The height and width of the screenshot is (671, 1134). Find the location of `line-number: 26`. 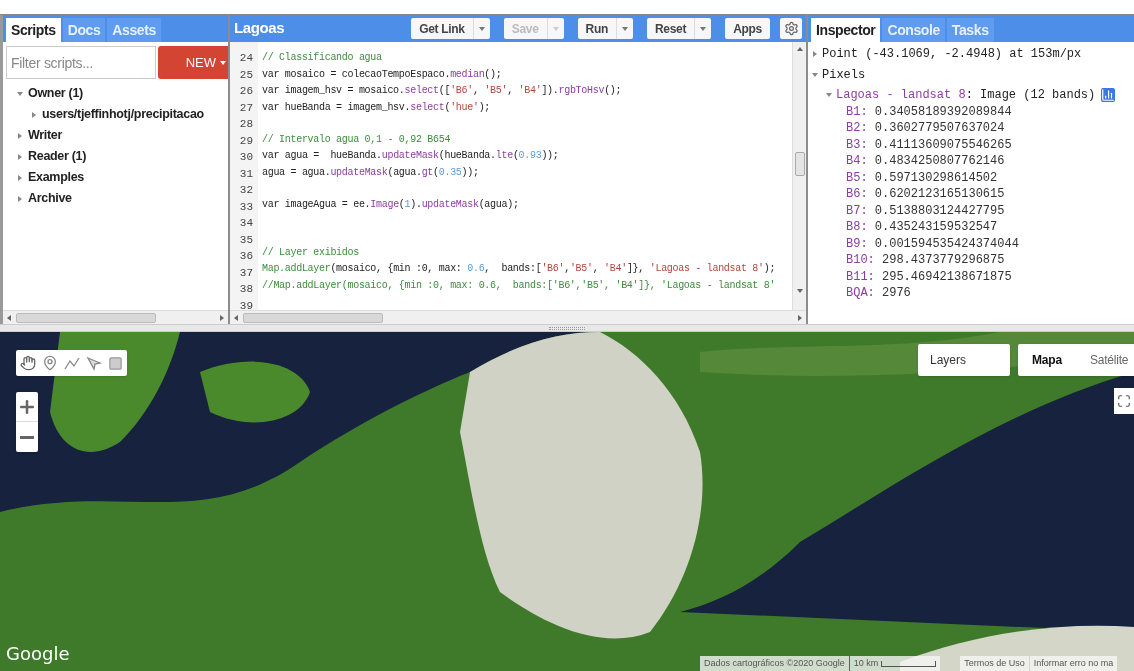

line-number: 26 is located at coordinates (246, 91).